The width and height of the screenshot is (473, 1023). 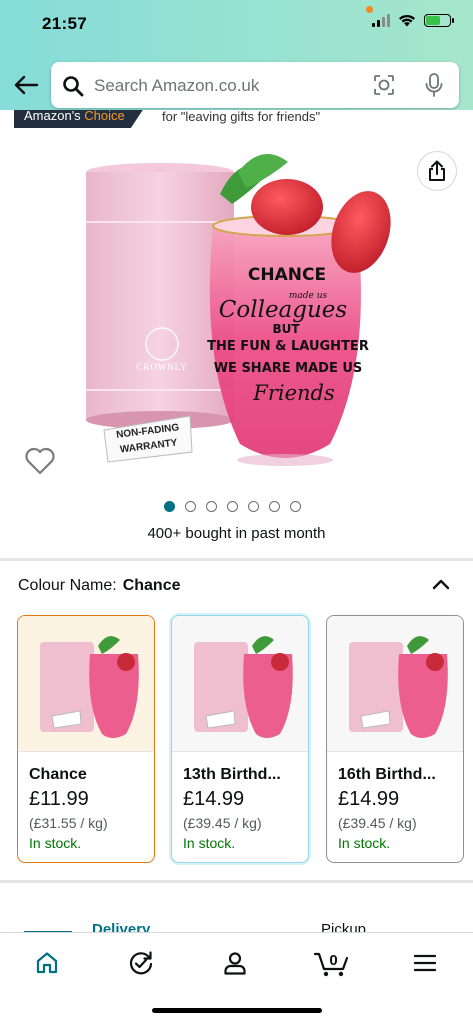 What do you see at coordinates (40, 461) in the screenshot?
I see `wishlist-heart-icon` at bounding box center [40, 461].